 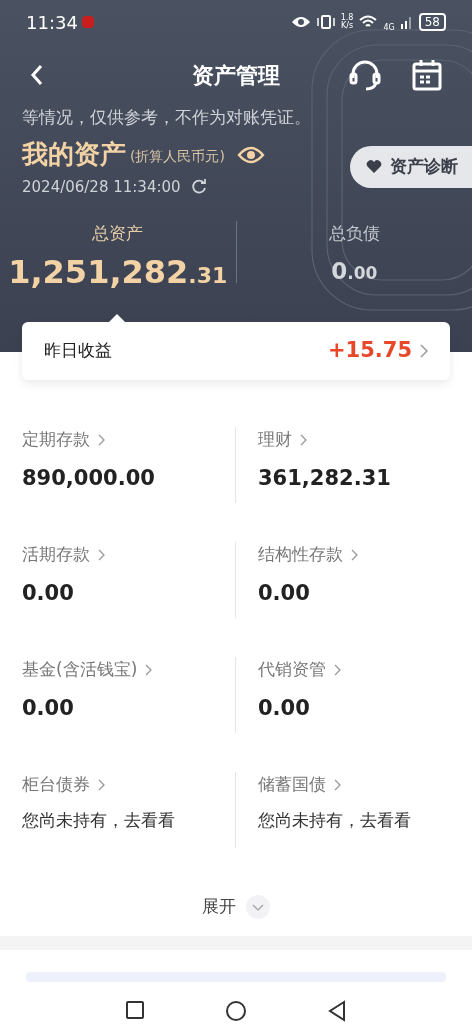 I want to click on back-nav-icon, so click(x=337, y=1011).